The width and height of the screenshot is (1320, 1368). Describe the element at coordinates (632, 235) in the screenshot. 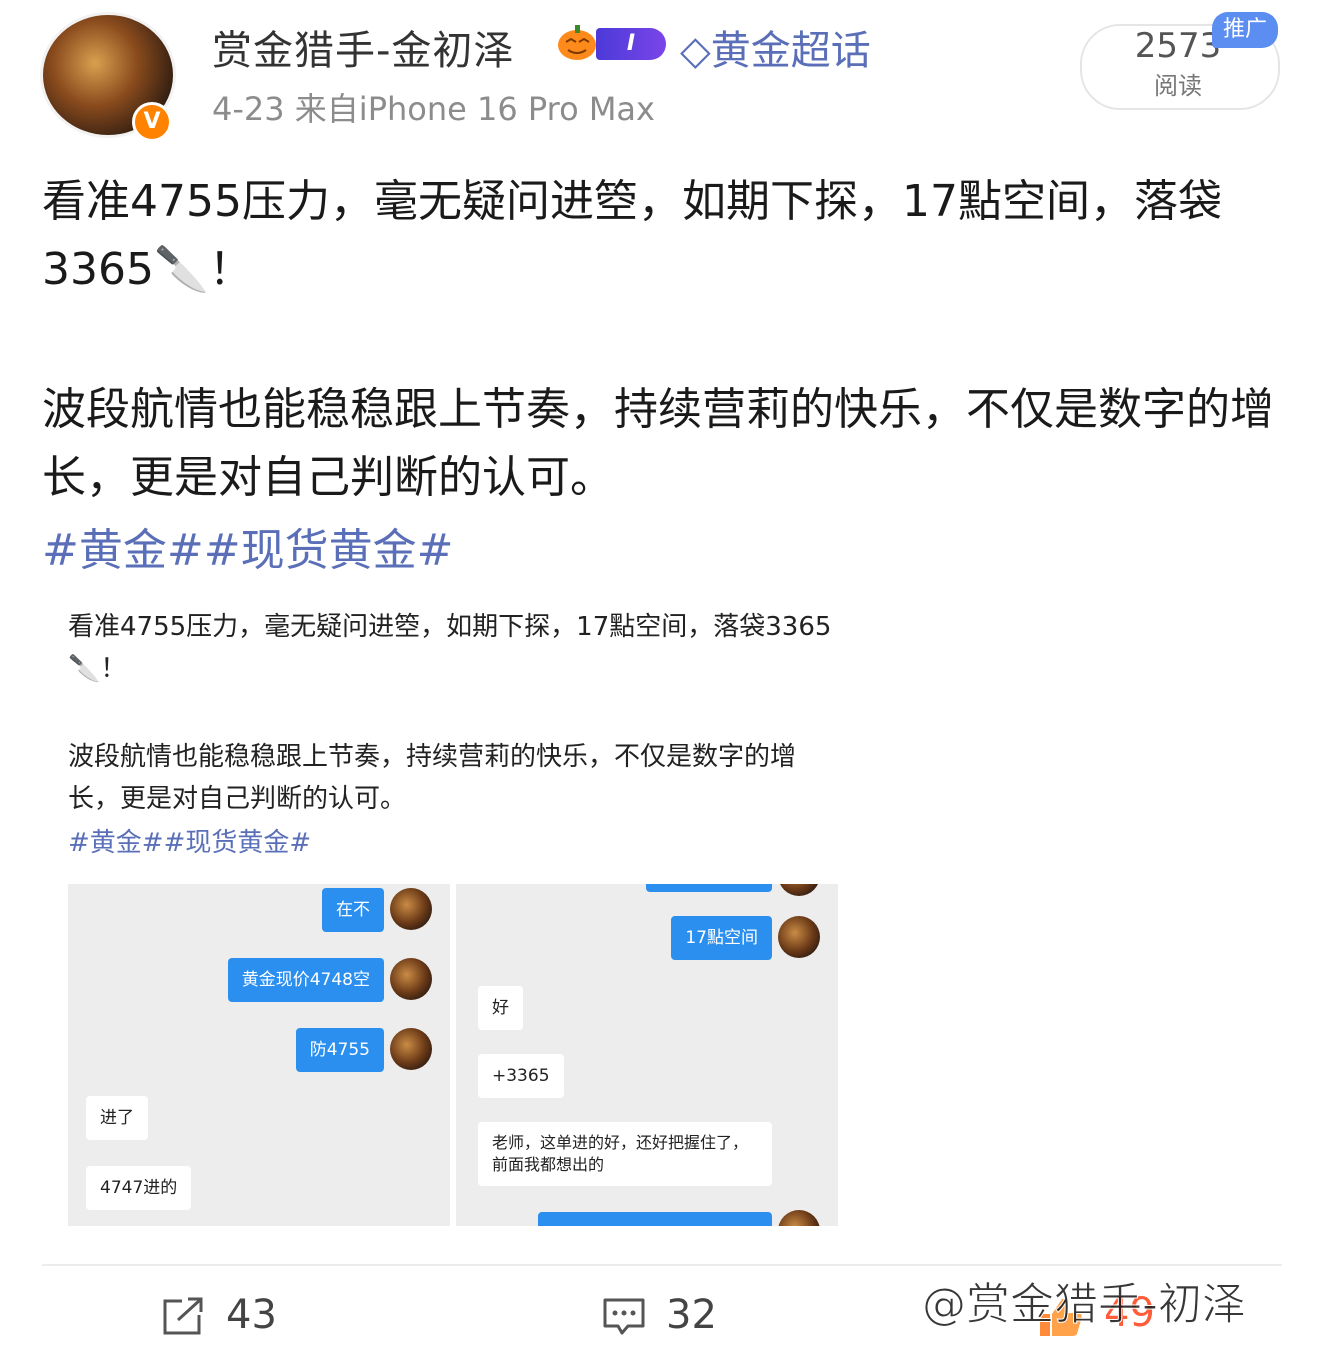

I see `post-paragraph-1: 看准4755压力，毫无疑问进箜，如期下探，17點空间，落袋3365🔪！` at that location.